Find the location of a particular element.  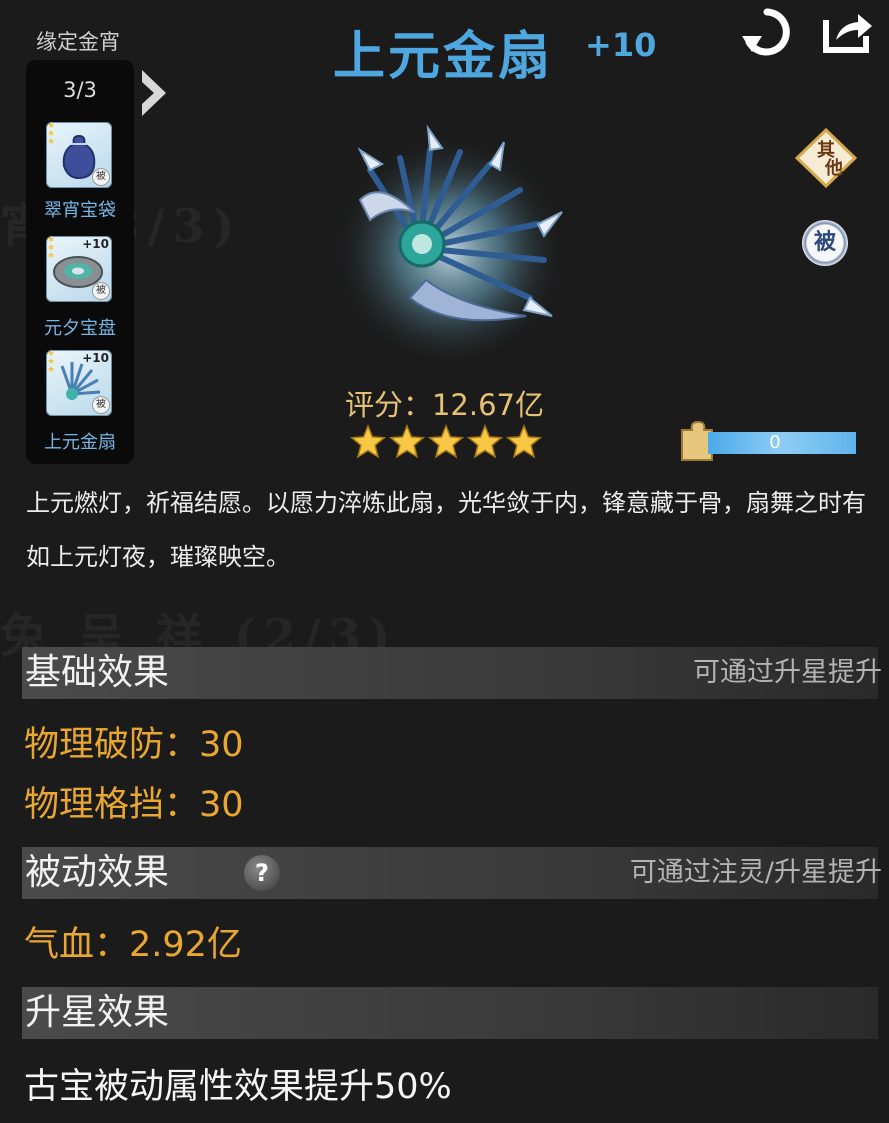

section-title: 基础效果 is located at coordinates (97, 672).